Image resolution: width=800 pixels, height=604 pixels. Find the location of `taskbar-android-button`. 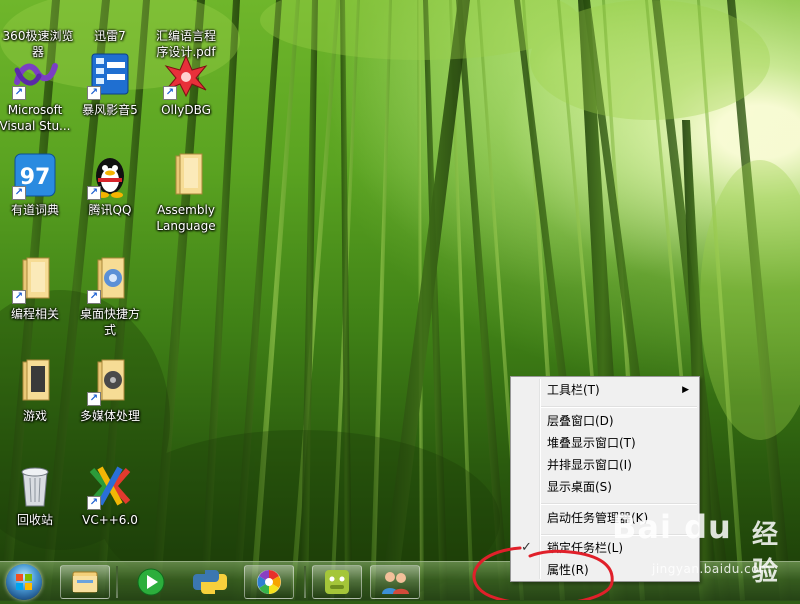

taskbar-android-button is located at coordinates (337, 582).